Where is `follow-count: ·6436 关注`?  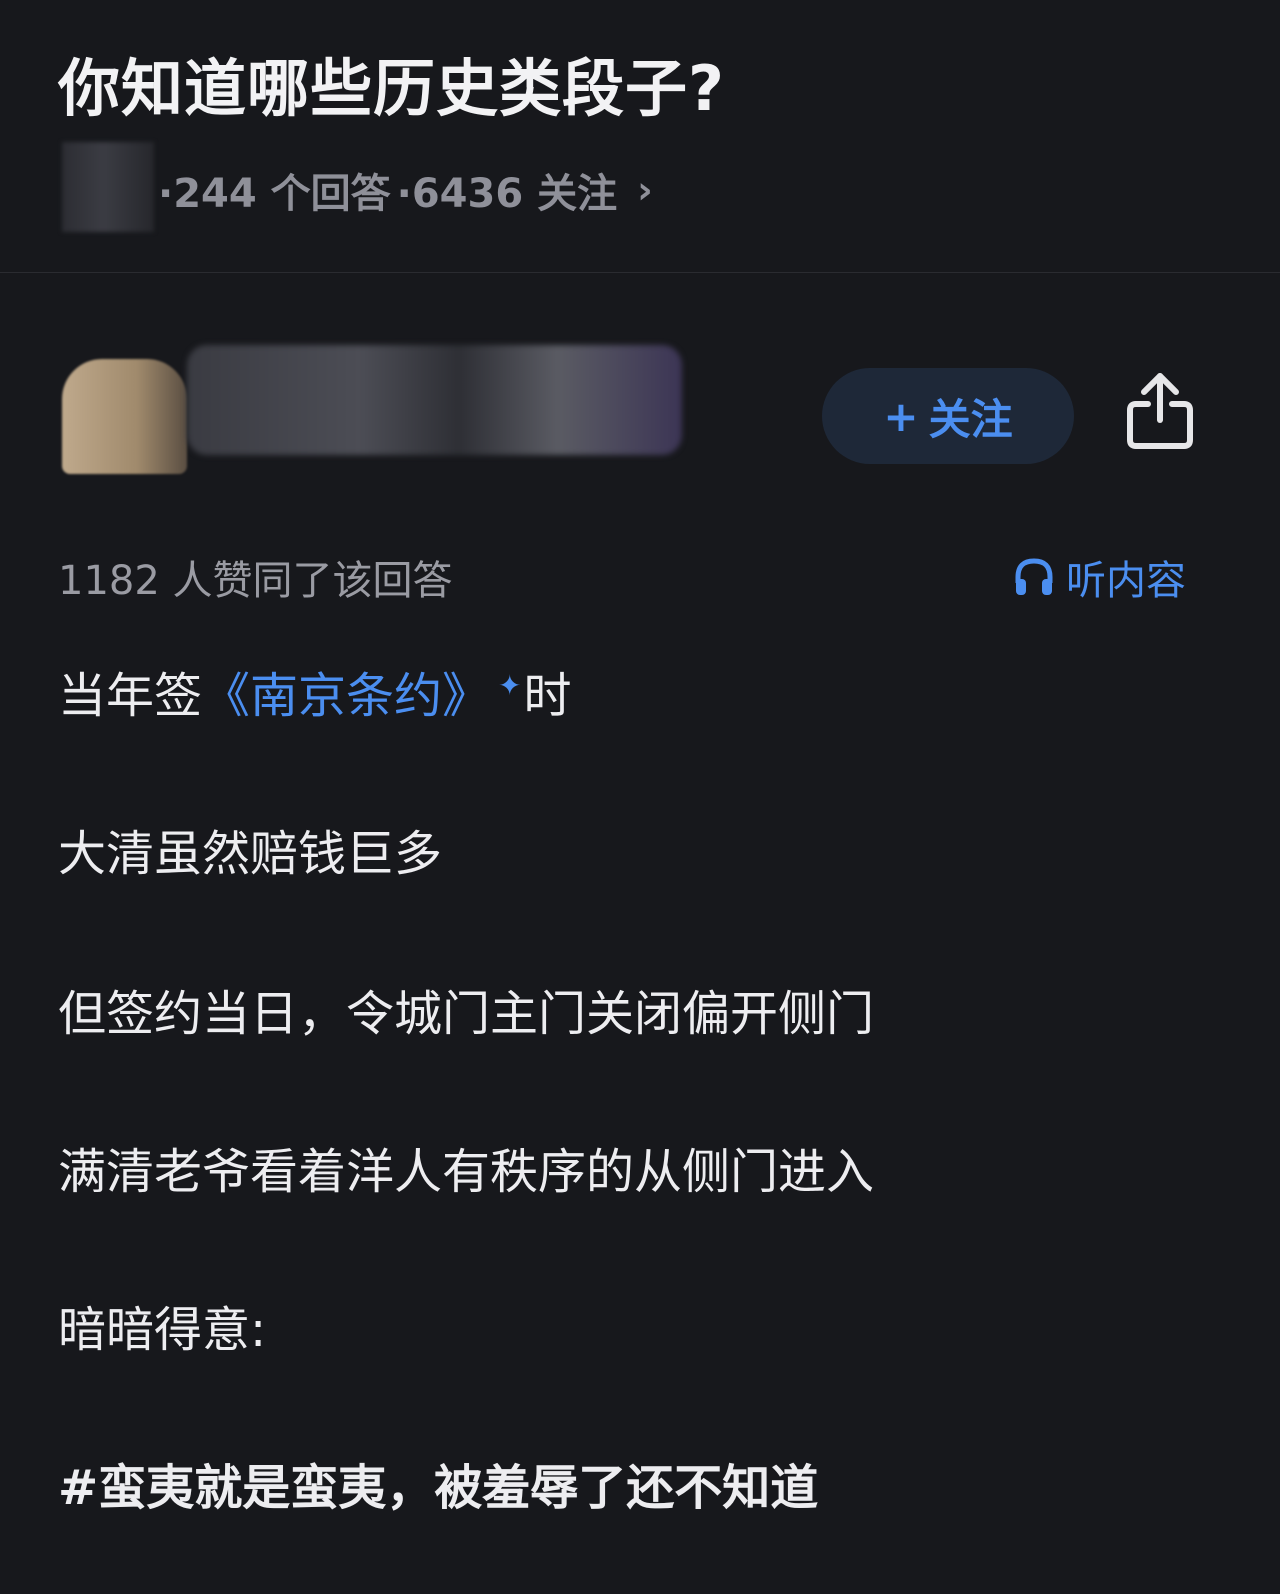 follow-count: ·6436 关注 is located at coordinates (507, 194).